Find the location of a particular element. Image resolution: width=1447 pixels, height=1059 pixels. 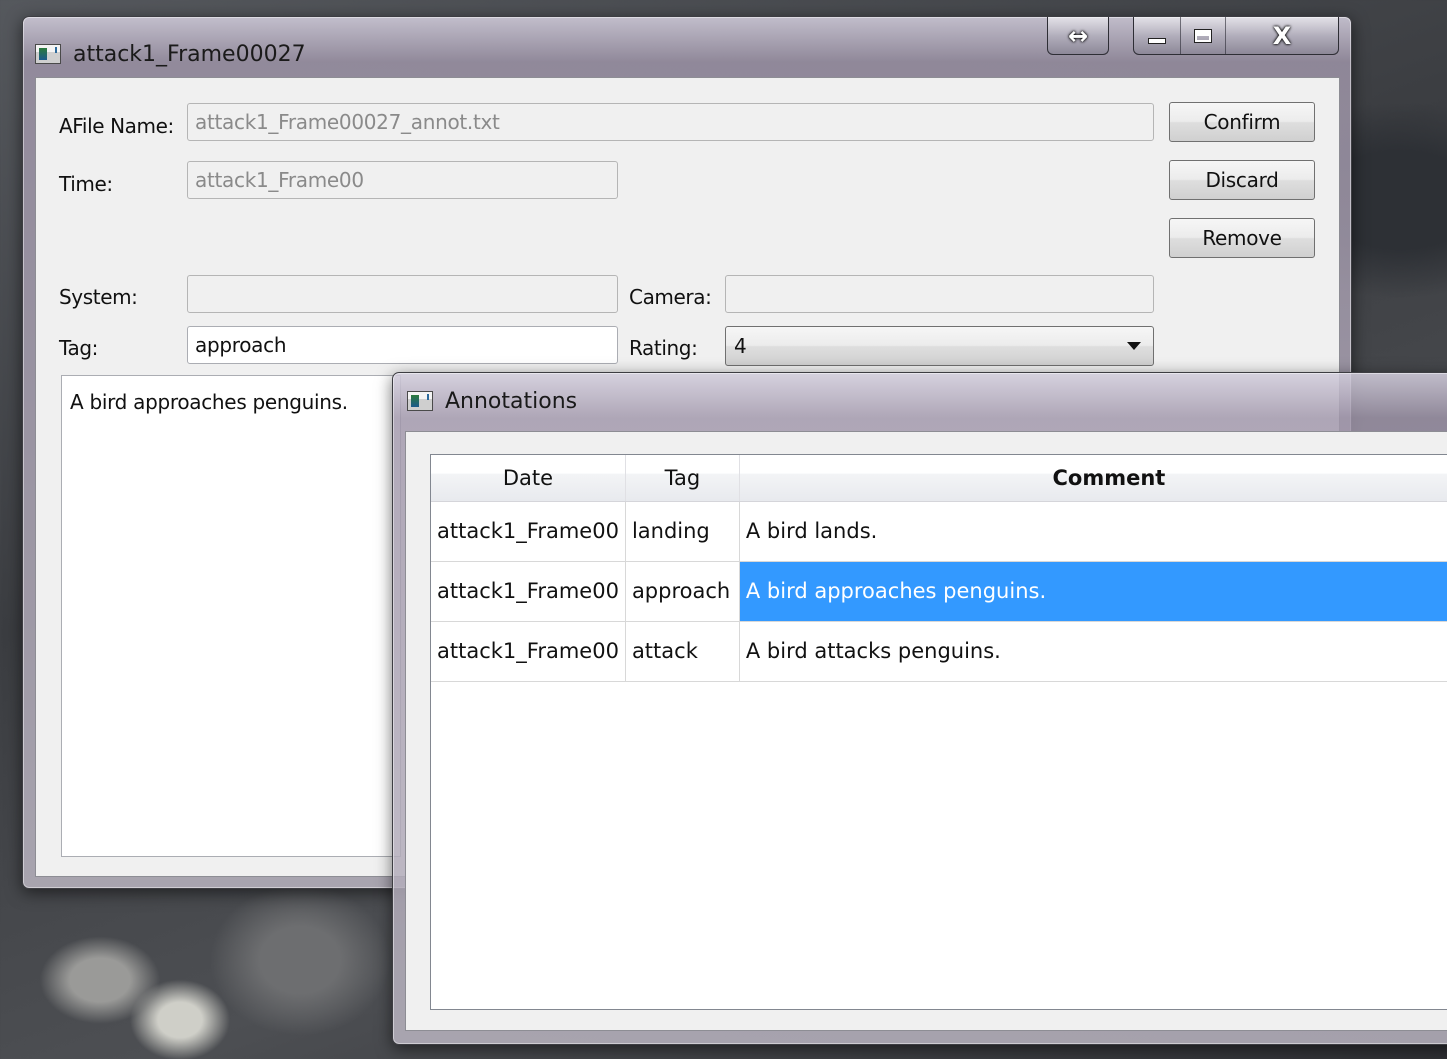

annotations-title-bar: Annotations is located at coordinates (492, 401).